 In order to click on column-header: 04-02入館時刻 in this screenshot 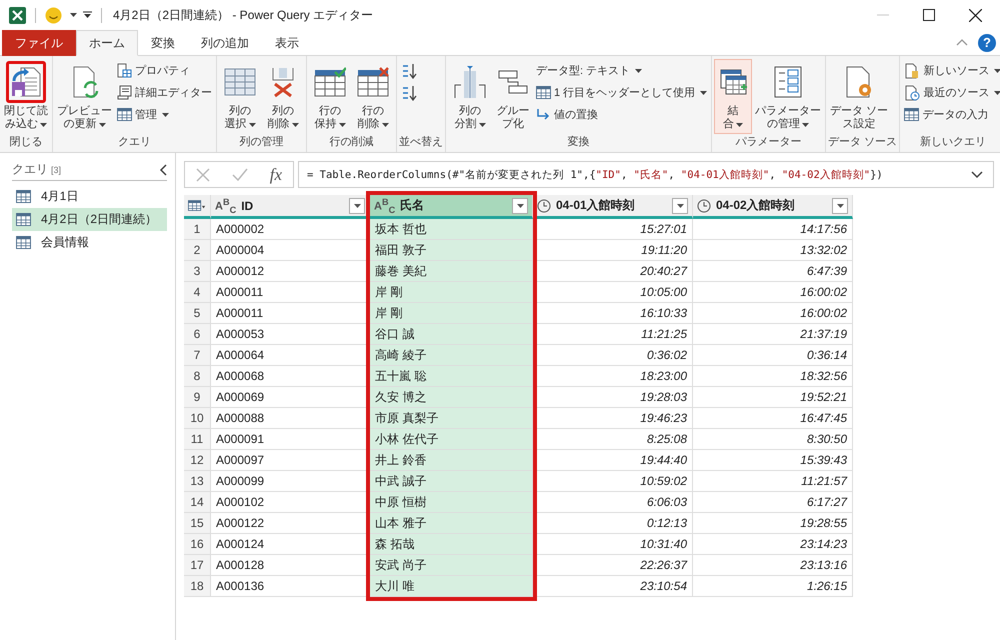, I will do `click(773, 207)`.